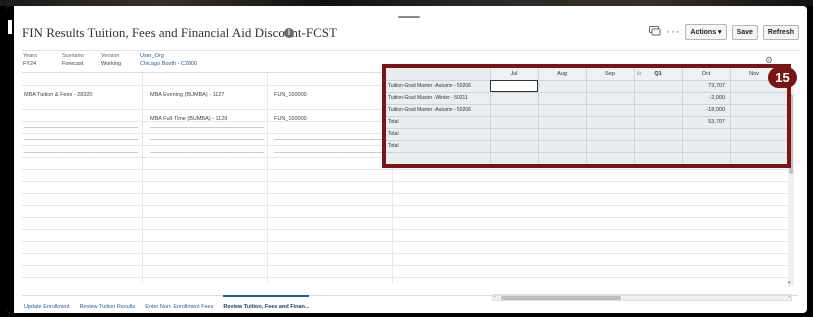 Image resolution: width=813 pixels, height=317 pixels. Describe the element at coordinates (409, 17) in the screenshot. I see `drag-handle` at that location.